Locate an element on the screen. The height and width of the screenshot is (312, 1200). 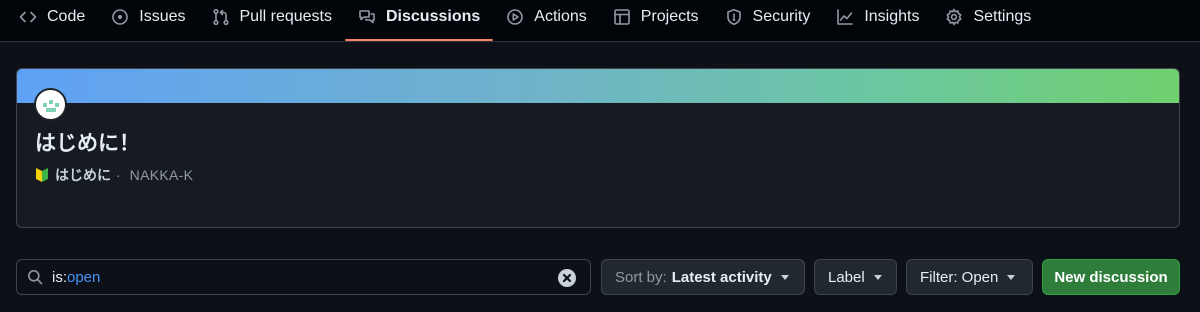
tab-security: Security is located at coordinates (768, 17).